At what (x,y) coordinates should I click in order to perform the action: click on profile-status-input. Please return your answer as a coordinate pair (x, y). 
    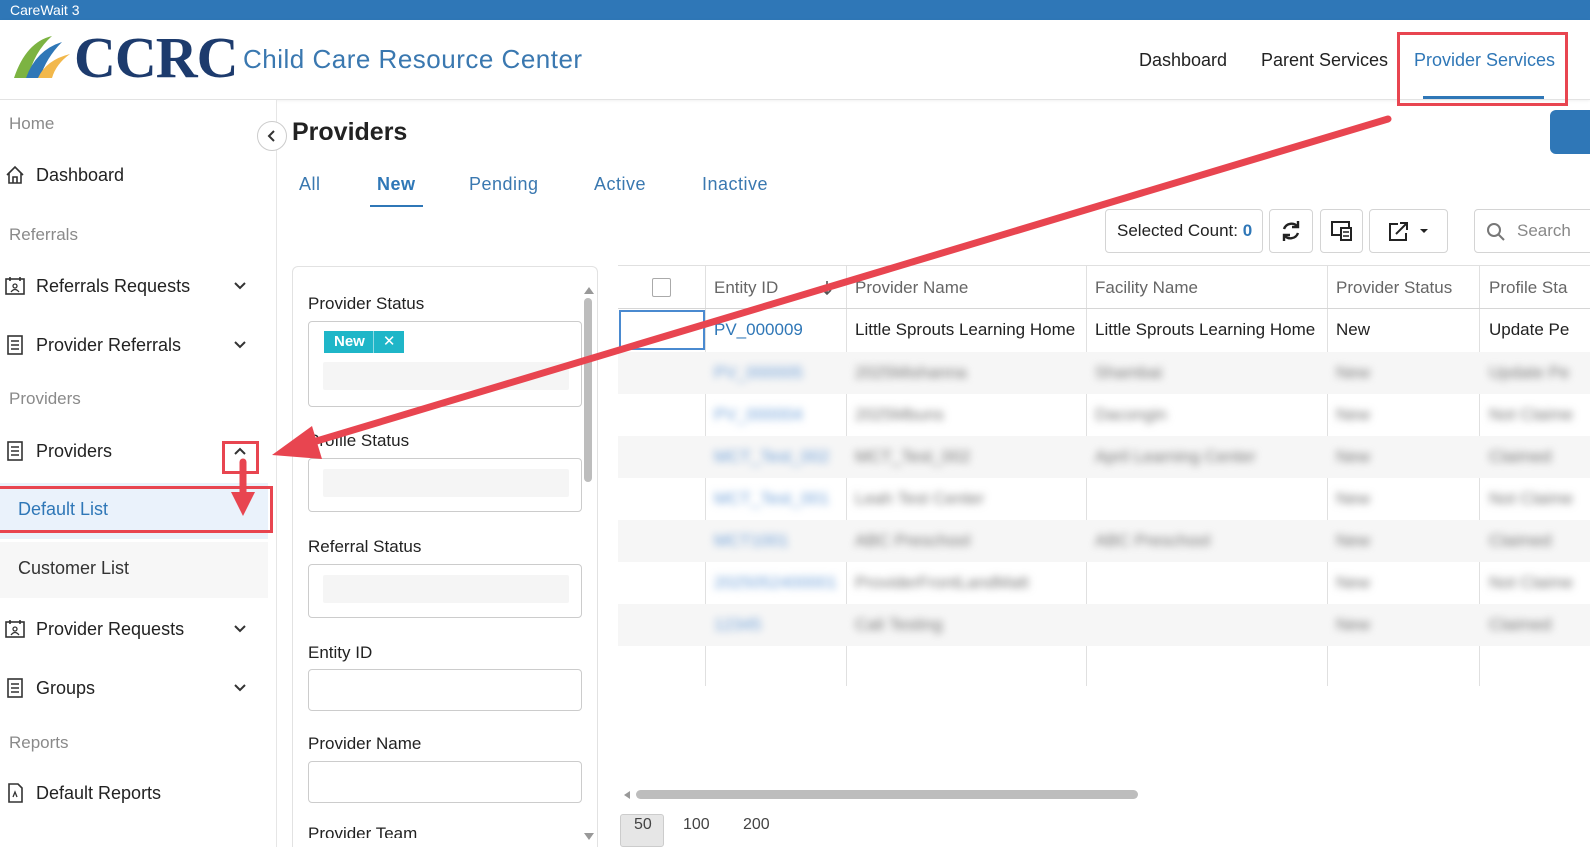
    Looking at the image, I should click on (446, 483).